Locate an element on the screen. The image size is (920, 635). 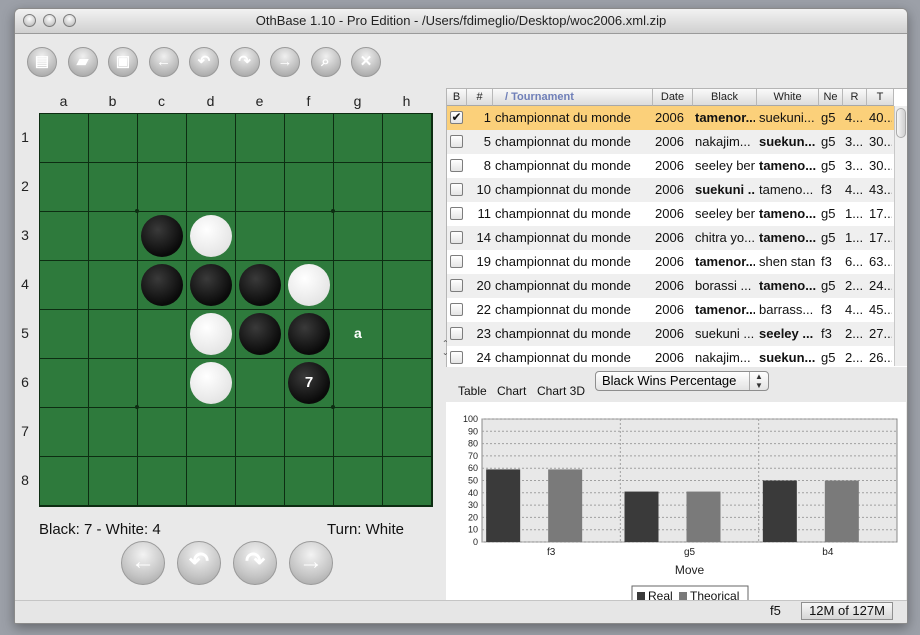
column-header-r: R is located at coordinates (855, 97).